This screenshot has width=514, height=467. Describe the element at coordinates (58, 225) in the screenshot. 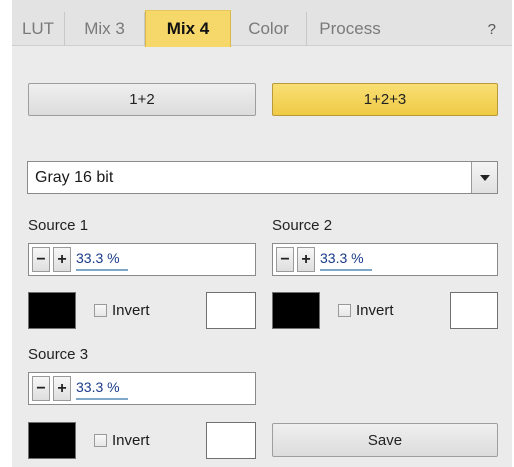

I see `source1-label: Source 1` at that location.